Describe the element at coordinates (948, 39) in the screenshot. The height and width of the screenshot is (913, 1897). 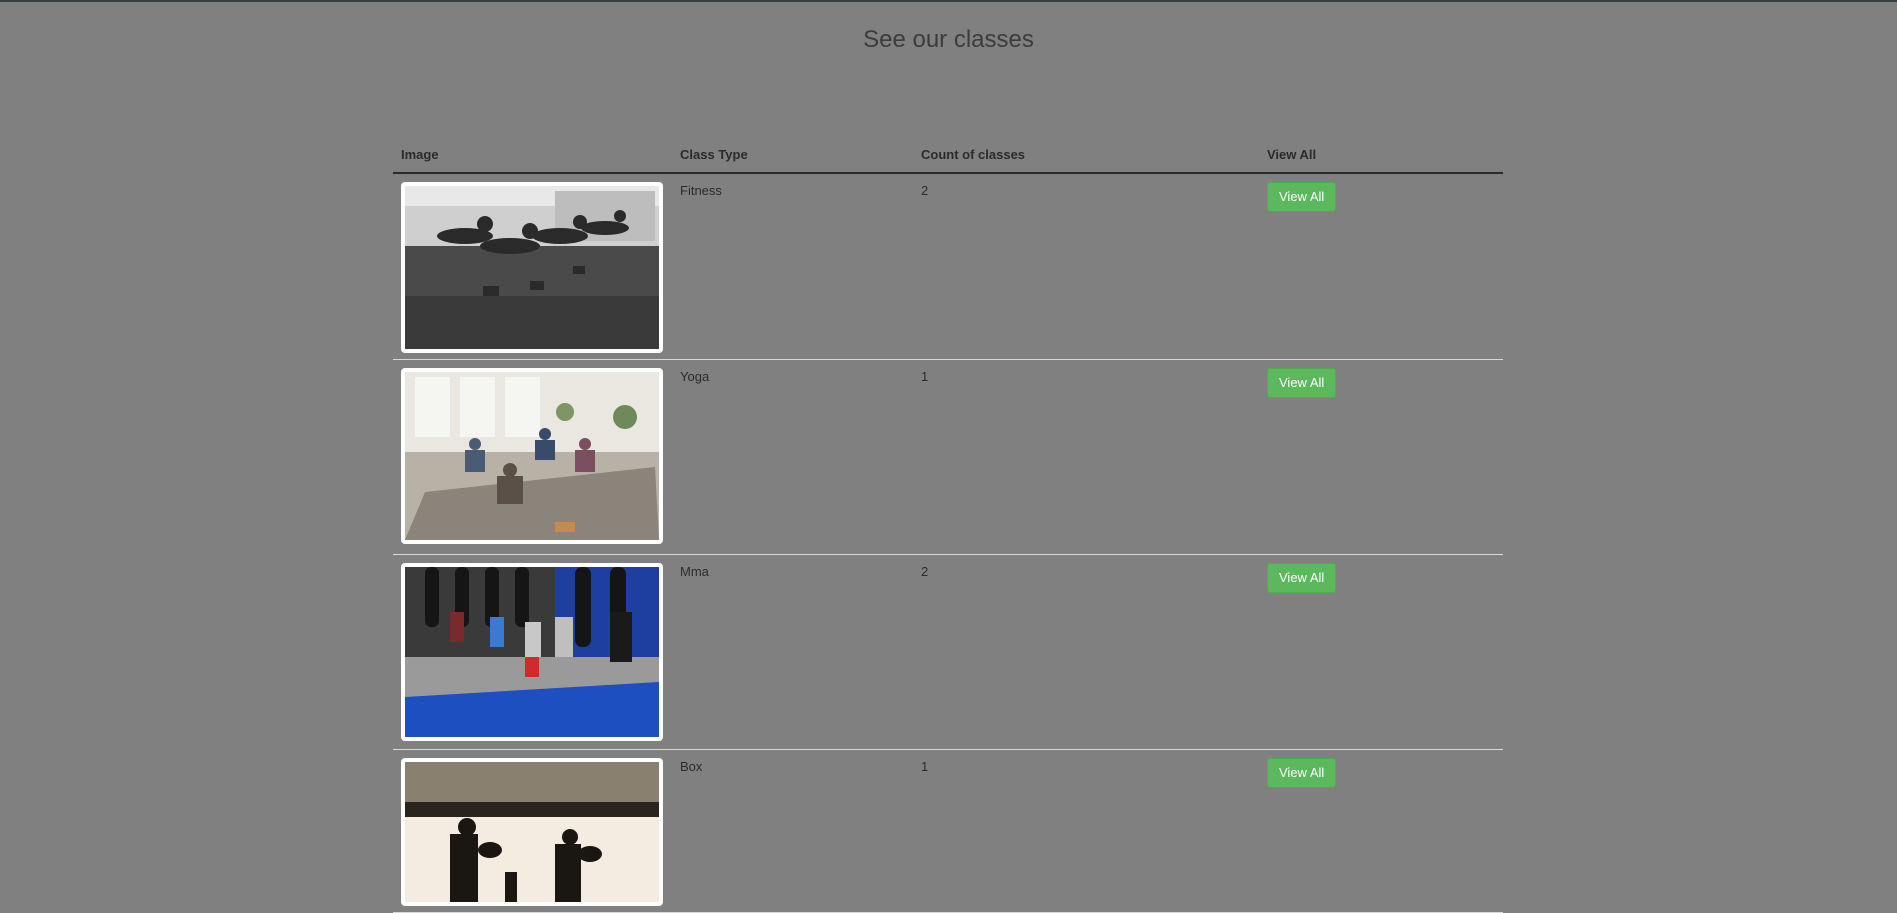
I see `page-title: See our classes` at that location.